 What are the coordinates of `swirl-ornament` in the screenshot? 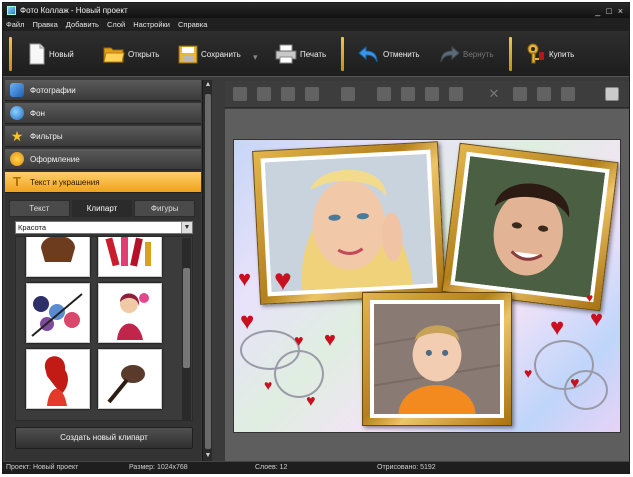 It's located at (299, 374).